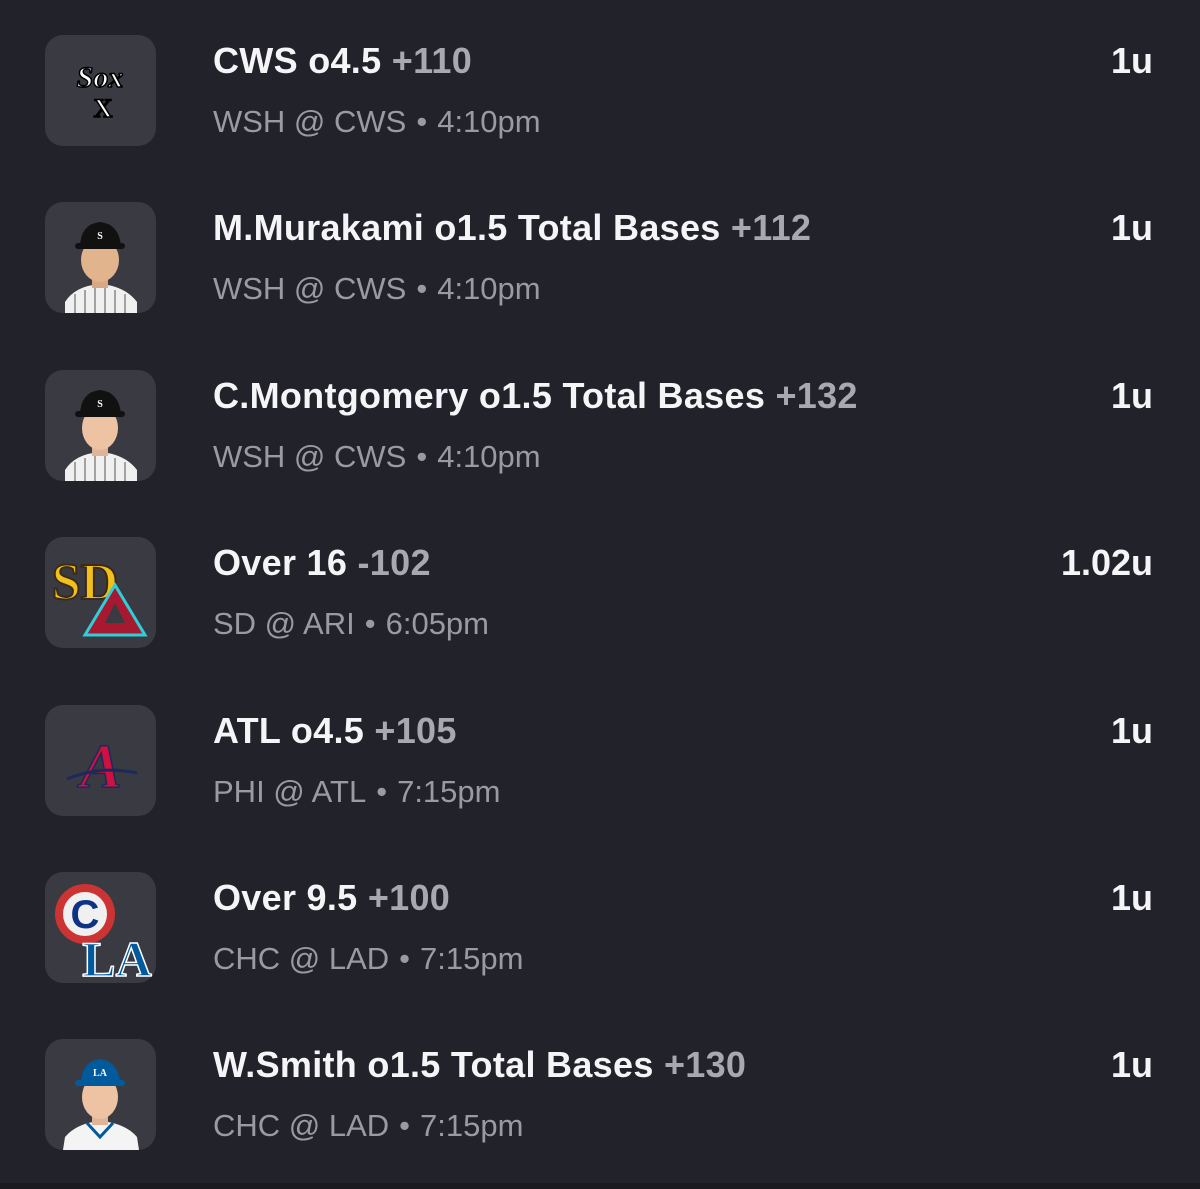 Image resolution: width=1200 pixels, height=1189 pixels. What do you see at coordinates (351, 623) in the screenshot?
I see `bet-meta: SD @ ARI • 6:05pm` at bounding box center [351, 623].